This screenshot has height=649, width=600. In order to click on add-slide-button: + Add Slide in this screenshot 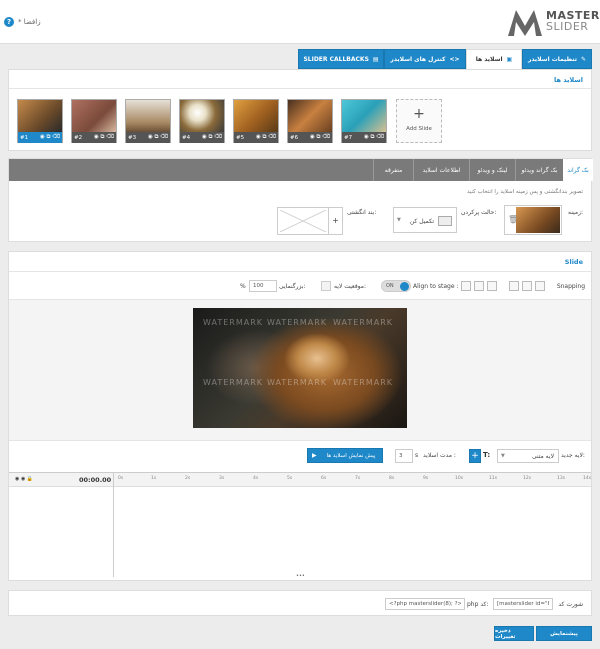, I will do `click(419, 121)`.